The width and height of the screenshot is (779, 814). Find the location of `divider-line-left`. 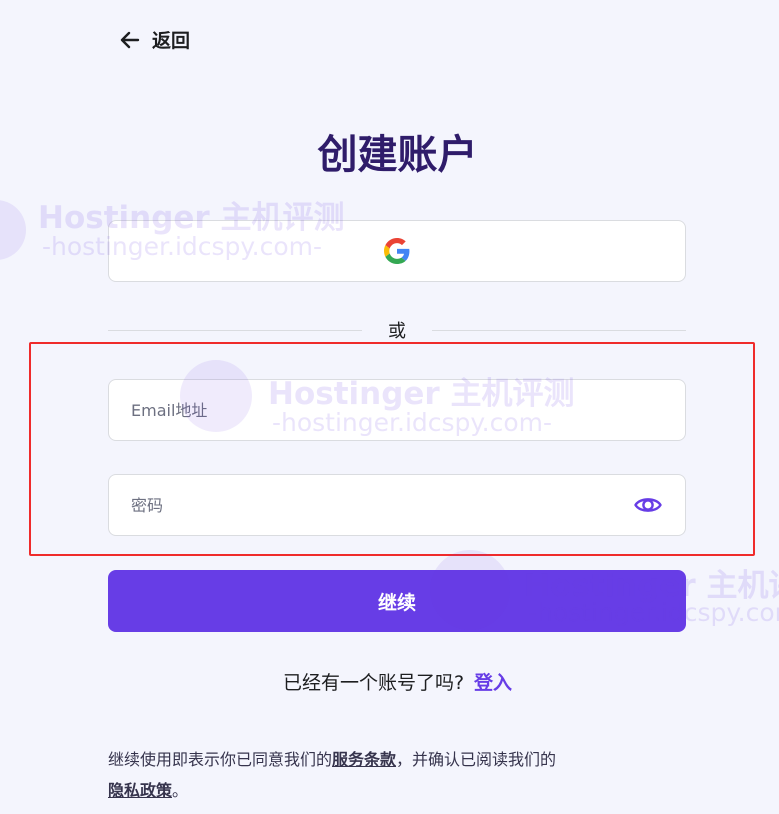

divider-line-left is located at coordinates (235, 330).